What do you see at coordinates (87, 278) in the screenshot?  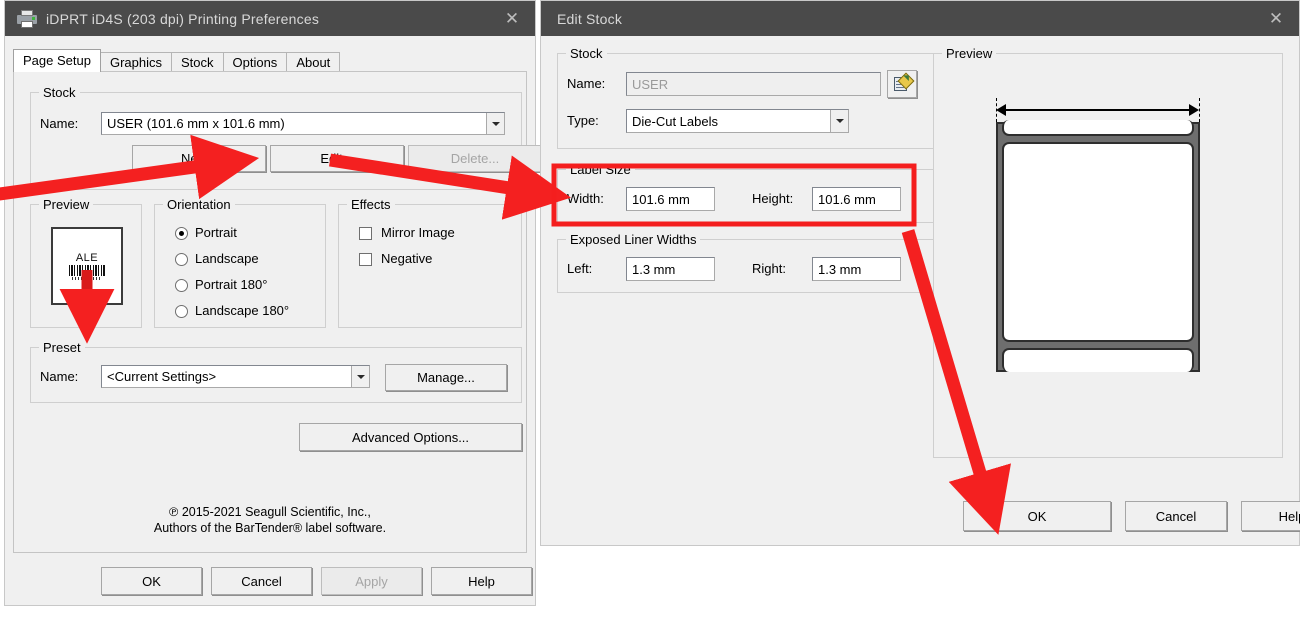 I see `barcode-digits-icon` at bounding box center [87, 278].